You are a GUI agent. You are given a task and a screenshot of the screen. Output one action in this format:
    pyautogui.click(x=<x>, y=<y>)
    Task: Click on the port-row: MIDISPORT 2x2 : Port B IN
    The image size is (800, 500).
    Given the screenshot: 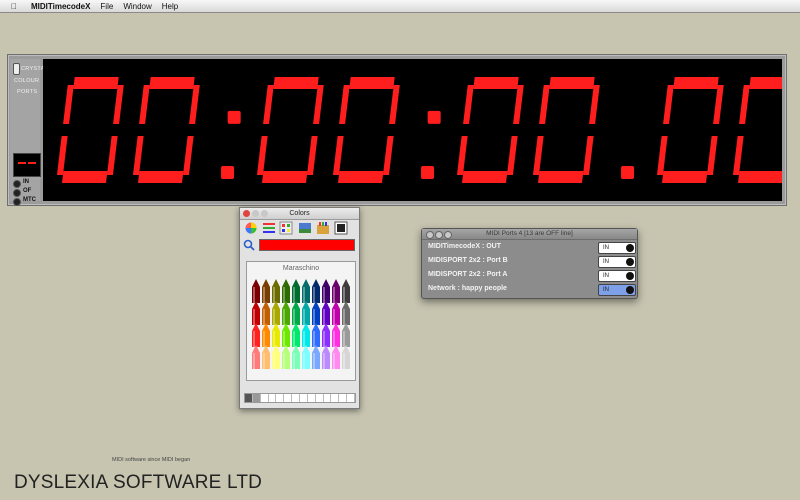 What is the action you would take?
    pyautogui.click(x=532, y=261)
    